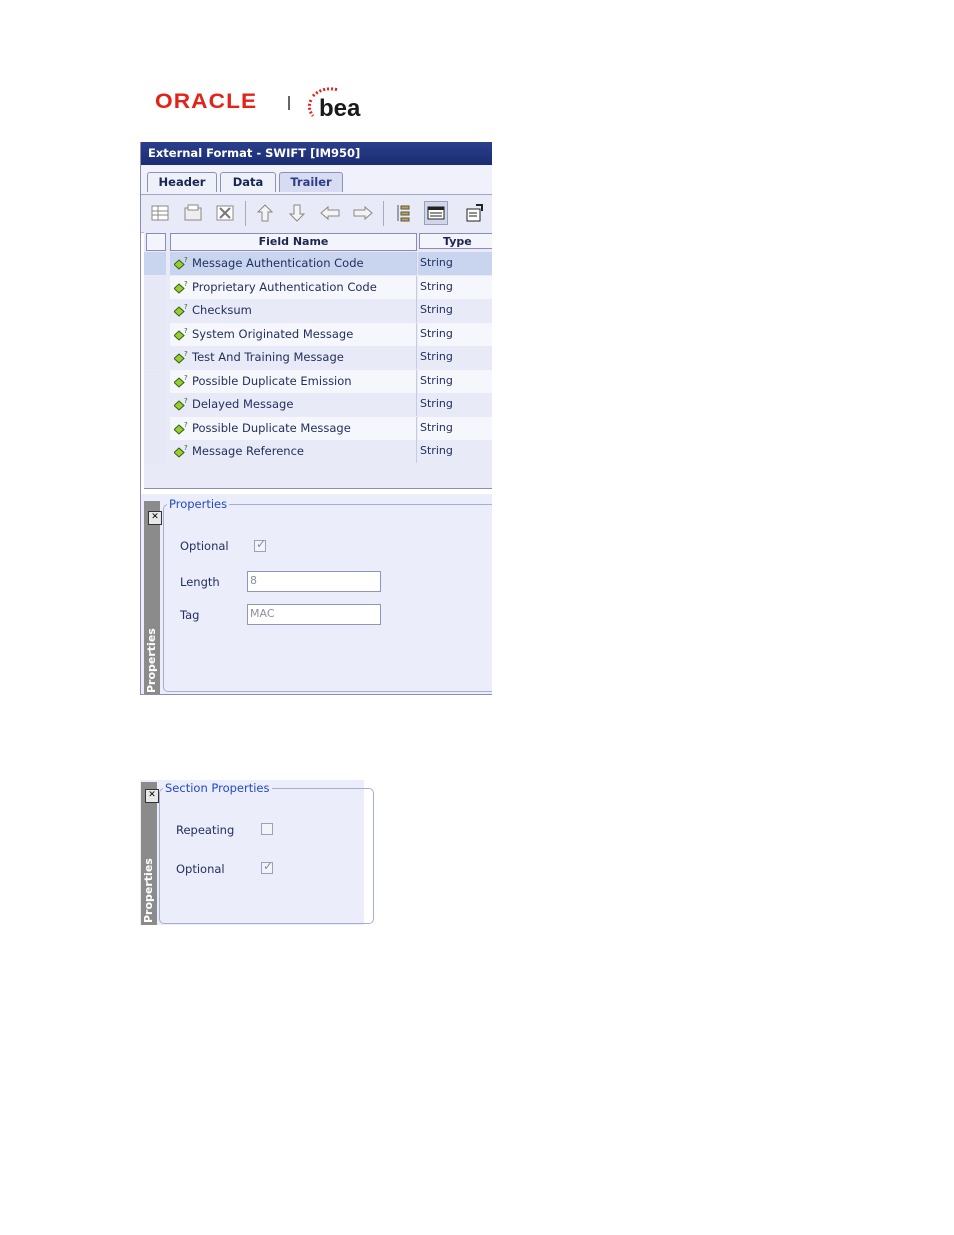 Image resolution: width=954 pixels, height=1235 pixels. I want to click on properties-side-tab: ✕ Properties, so click(153, 597).